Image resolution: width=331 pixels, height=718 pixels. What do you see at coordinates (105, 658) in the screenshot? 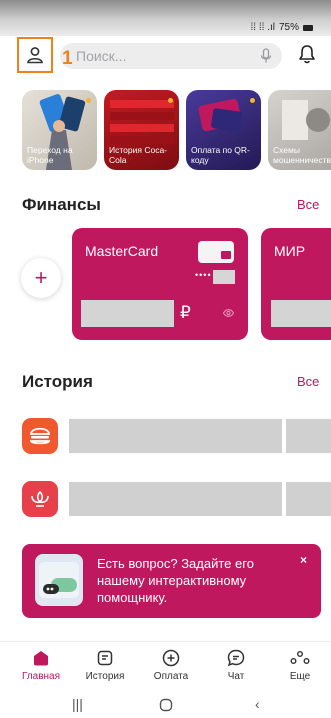
I see `history-icon` at bounding box center [105, 658].